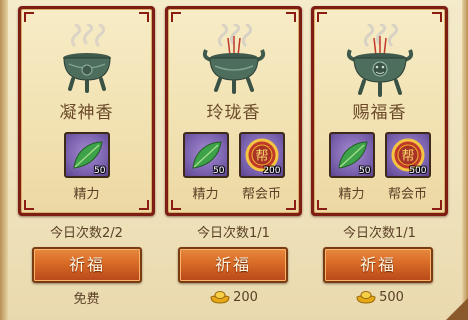 The width and height of the screenshot is (468, 320). What do you see at coordinates (391, 297) in the screenshot?
I see `cost-text: 500` at bounding box center [391, 297].